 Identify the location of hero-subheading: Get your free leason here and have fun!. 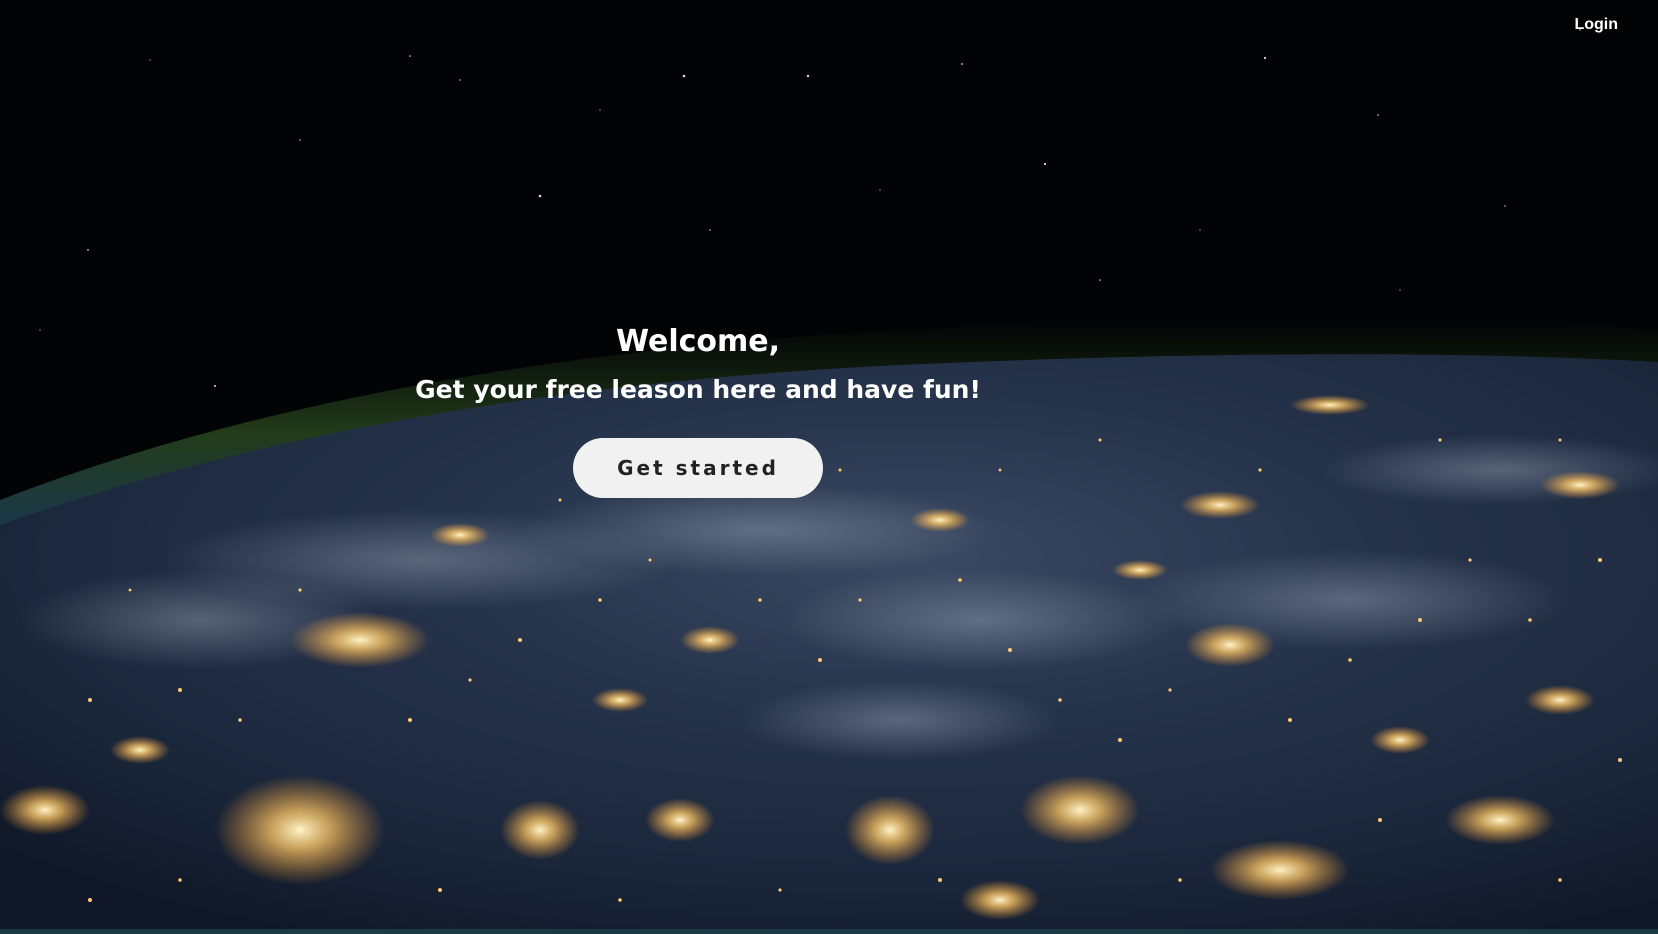
(698, 389).